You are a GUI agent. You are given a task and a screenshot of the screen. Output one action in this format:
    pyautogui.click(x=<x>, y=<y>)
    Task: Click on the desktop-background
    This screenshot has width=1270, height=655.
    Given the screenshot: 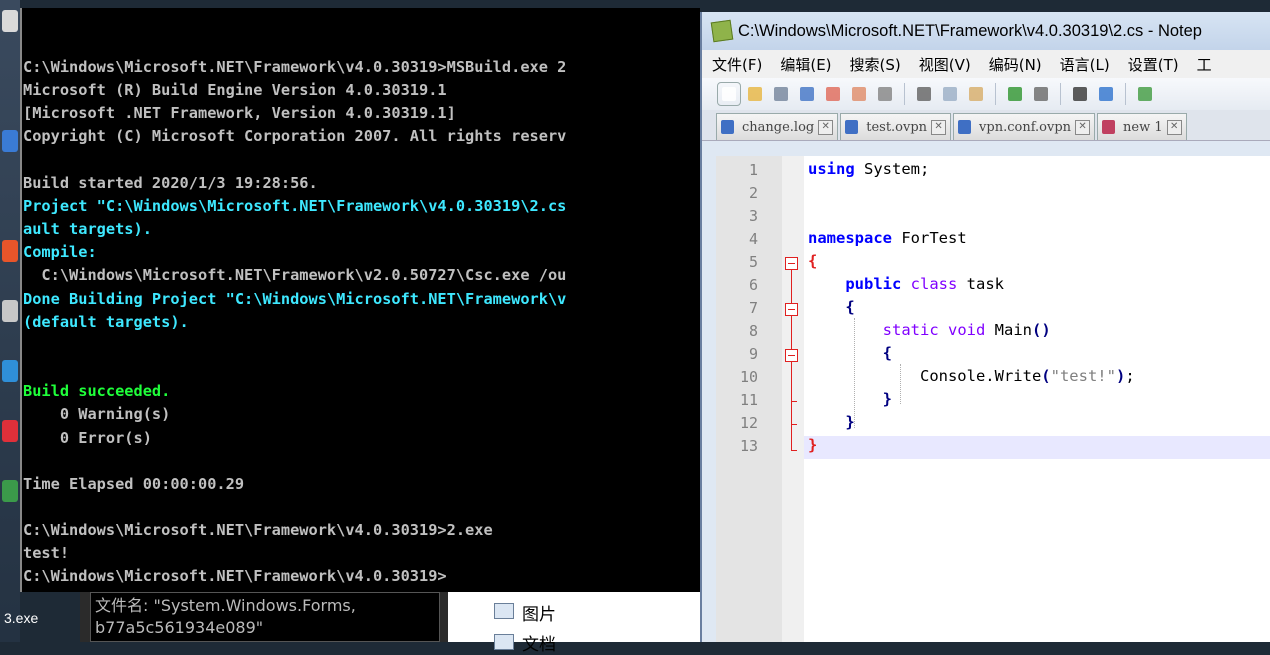 What is the action you would take?
    pyautogui.click(x=10, y=321)
    